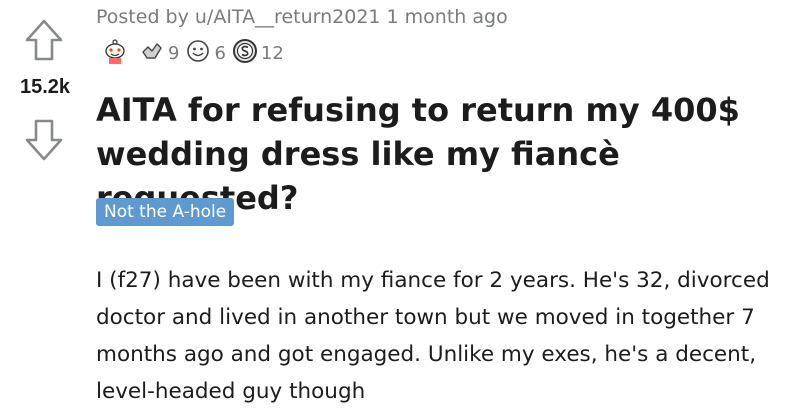 Image resolution: width=800 pixels, height=419 pixels. I want to click on award-reddit-avatar, so click(116, 53).